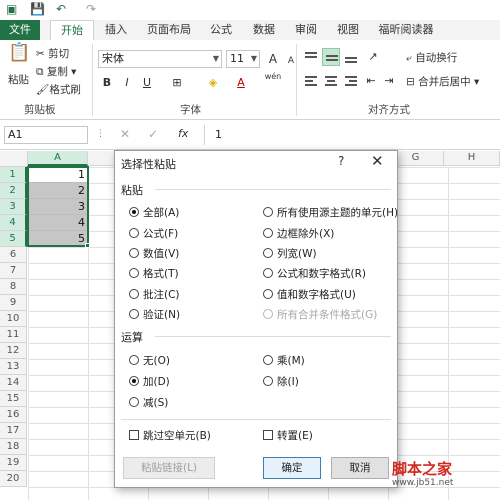 This screenshot has width=500, height=500. Describe the element at coordinates (373, 57) in the screenshot. I see `orientation-icon: ↗` at that location.